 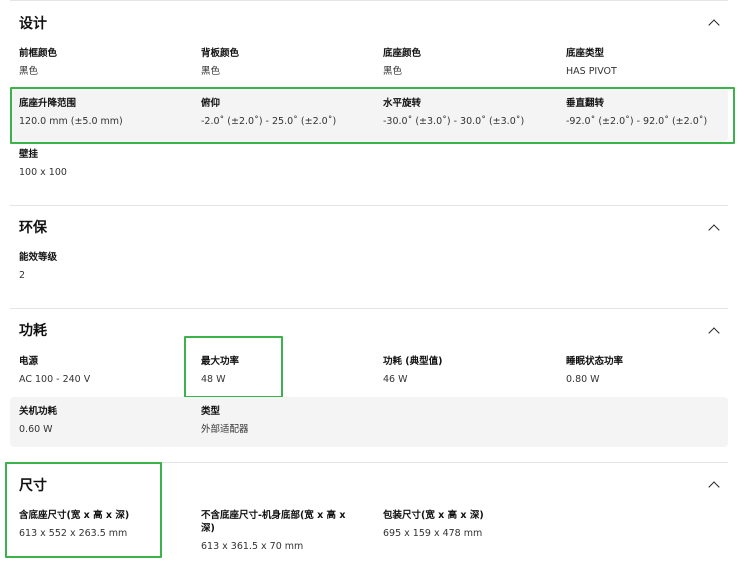 I want to click on spec-power-type: 类型 外部适配器, so click(x=225, y=420).